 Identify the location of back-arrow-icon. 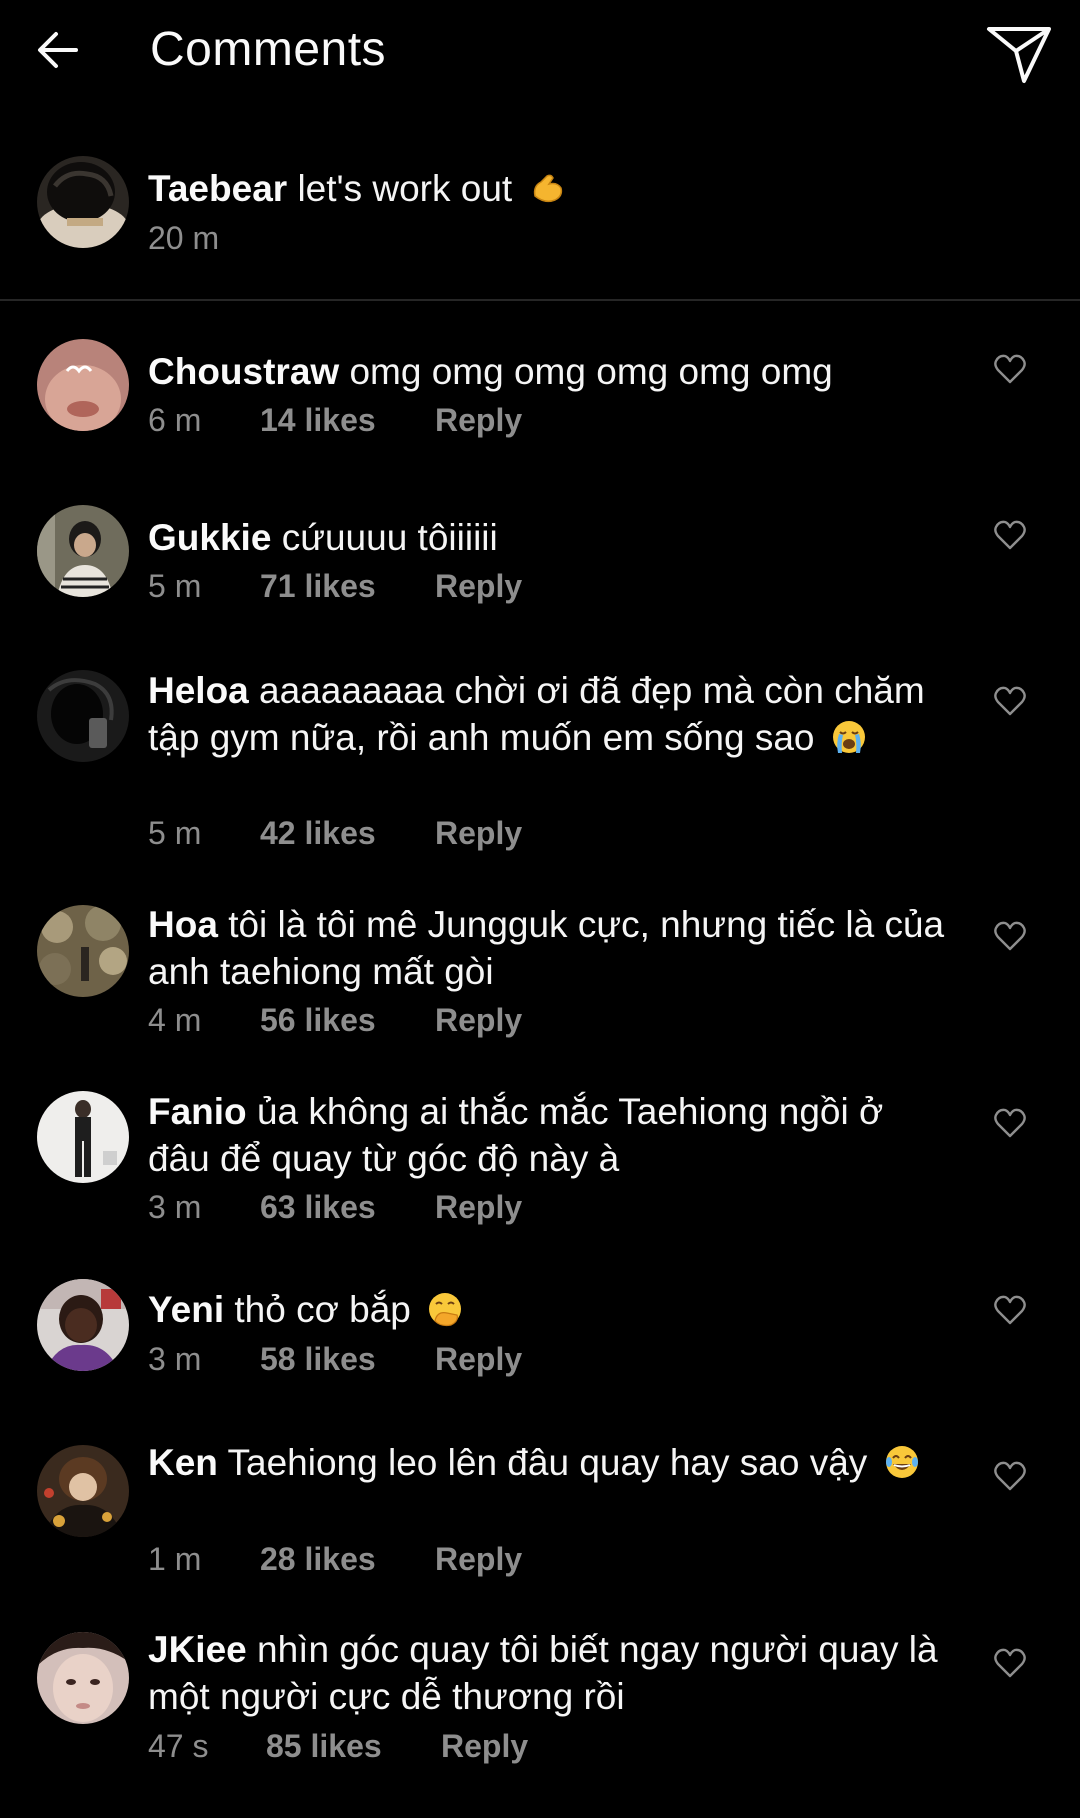
(58, 50).